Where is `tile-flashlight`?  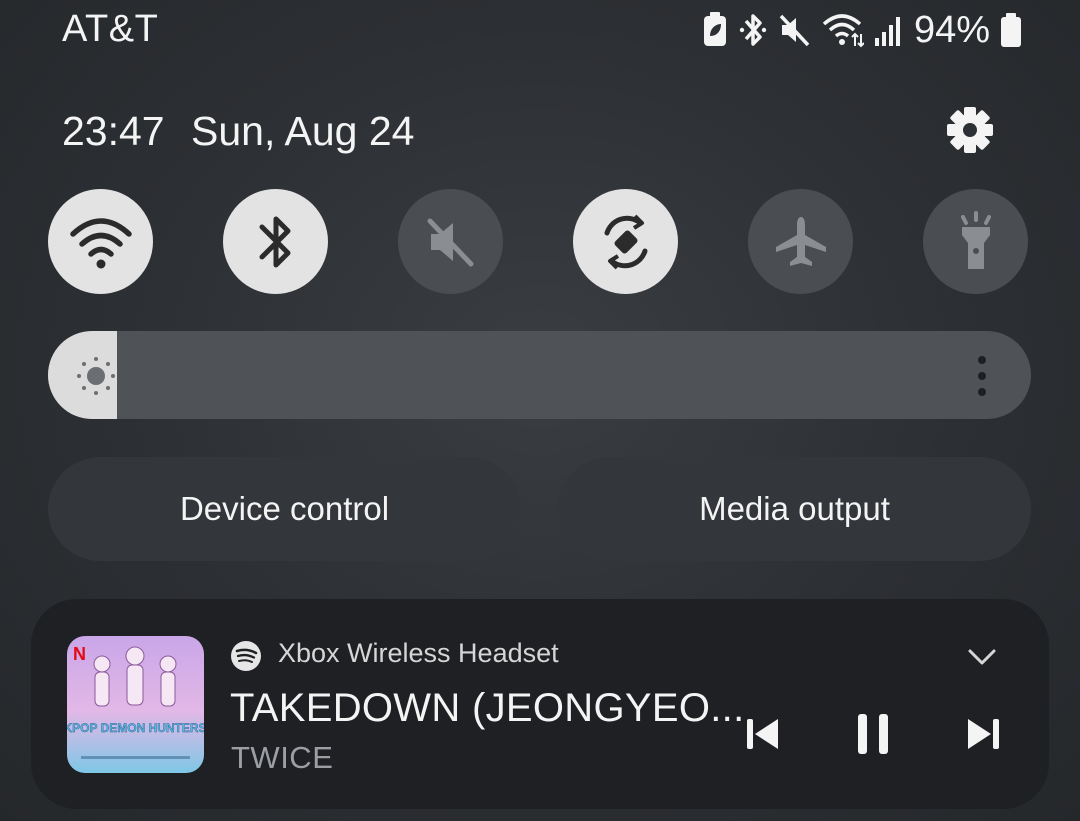 tile-flashlight is located at coordinates (975, 241).